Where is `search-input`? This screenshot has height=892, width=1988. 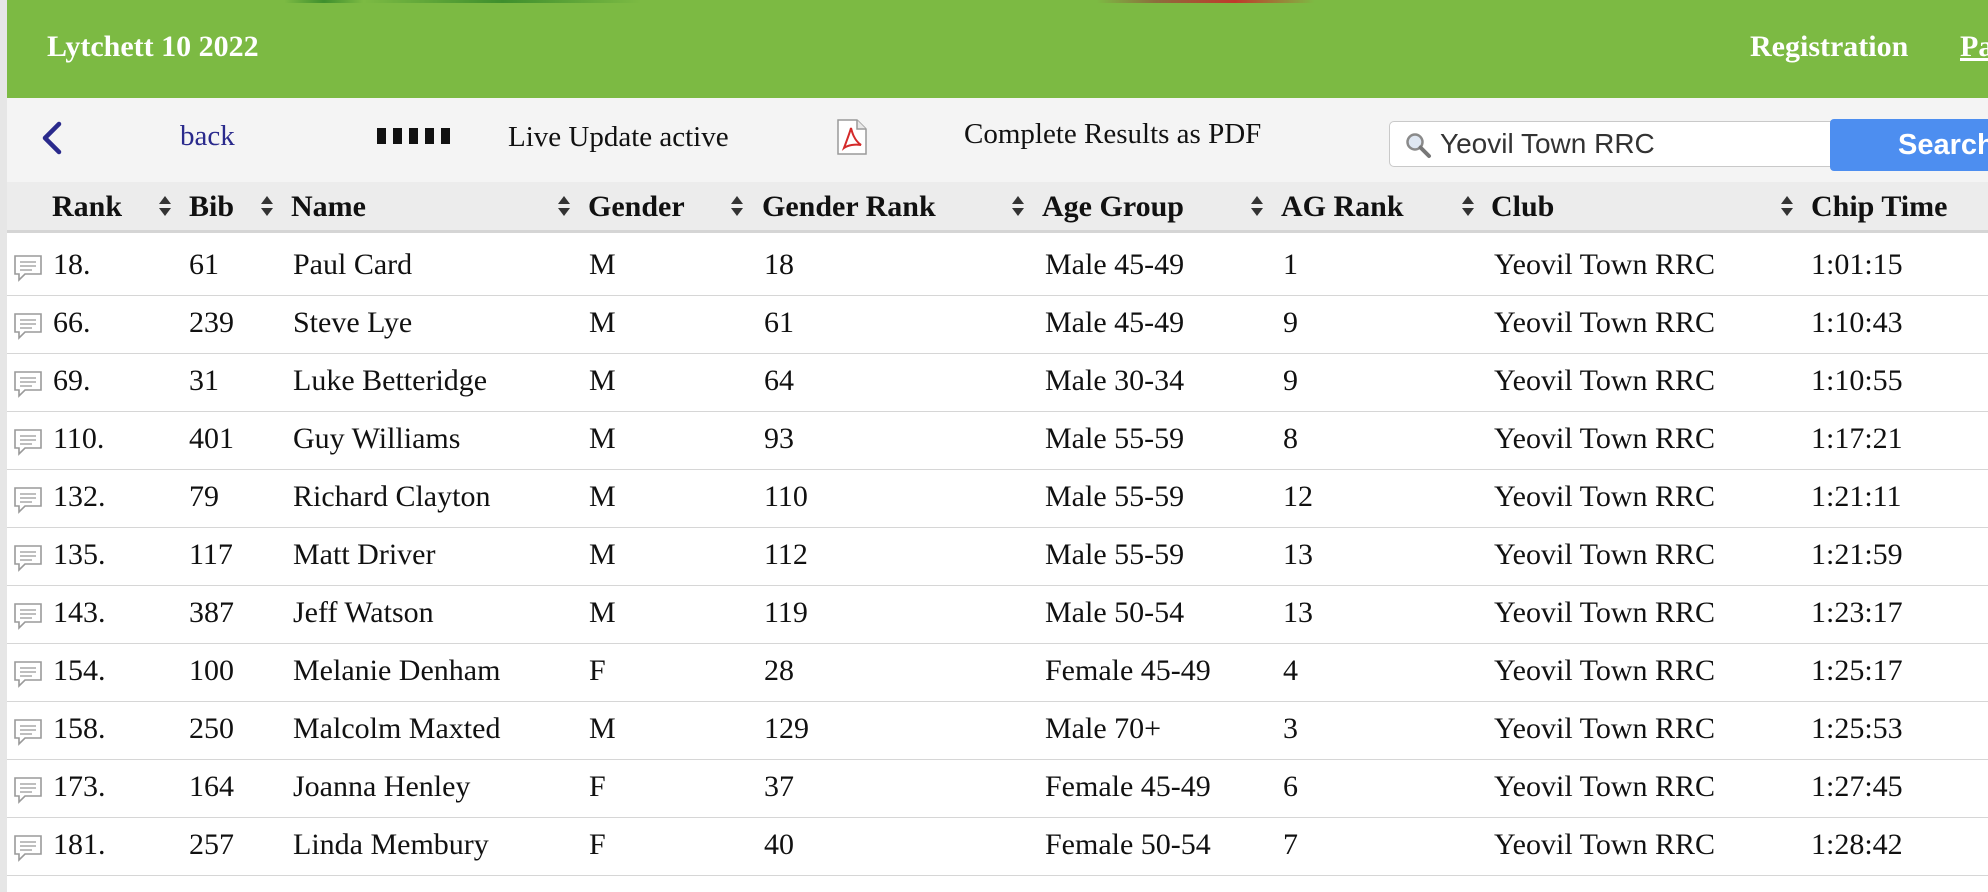 search-input is located at coordinates (1630, 144).